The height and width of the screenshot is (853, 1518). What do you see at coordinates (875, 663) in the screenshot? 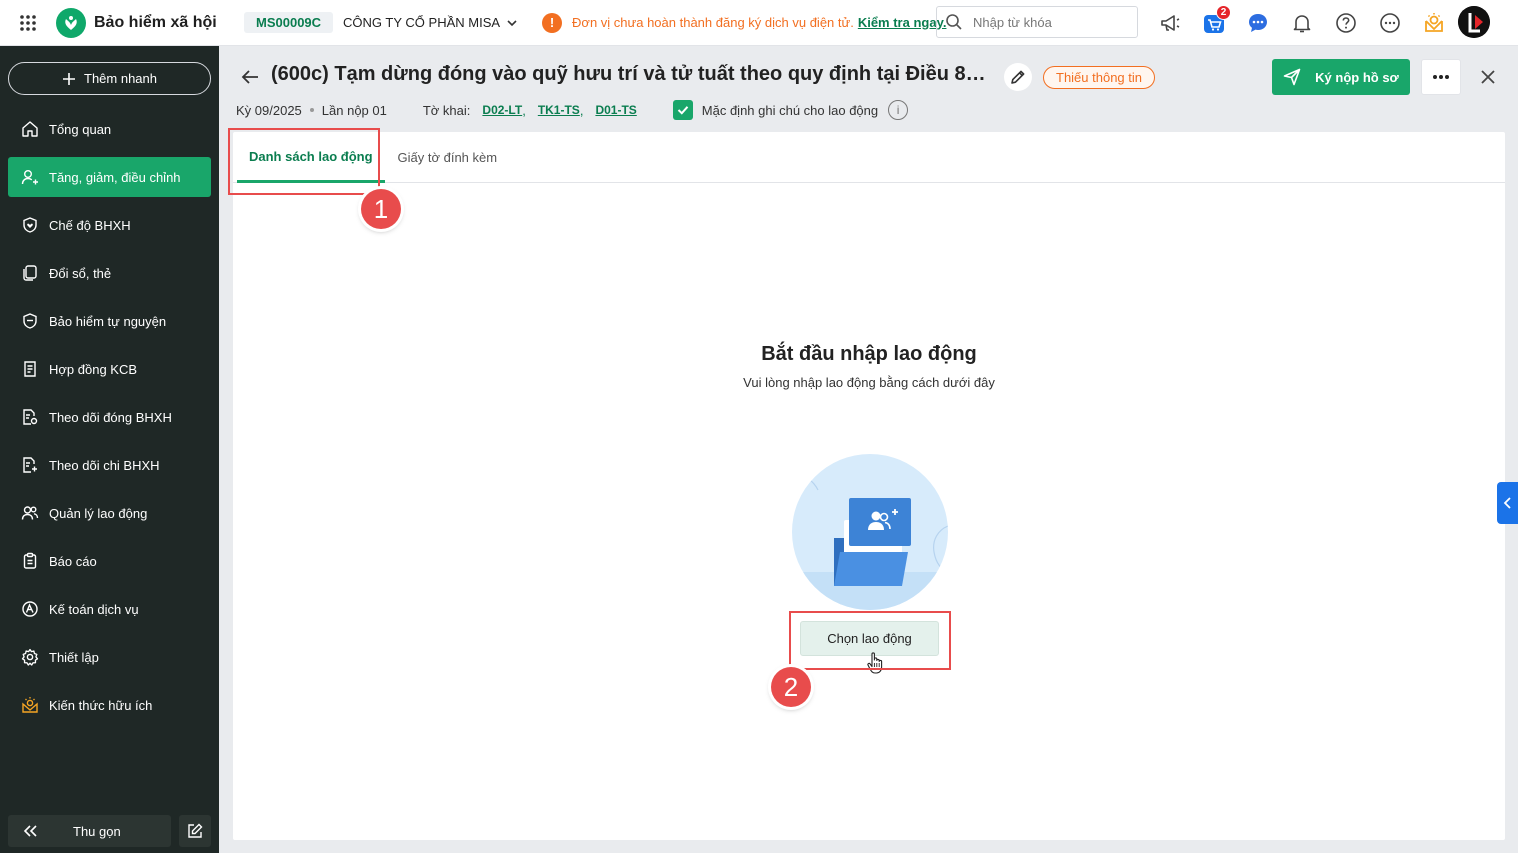
I see `hand-cursor-icon` at bounding box center [875, 663].